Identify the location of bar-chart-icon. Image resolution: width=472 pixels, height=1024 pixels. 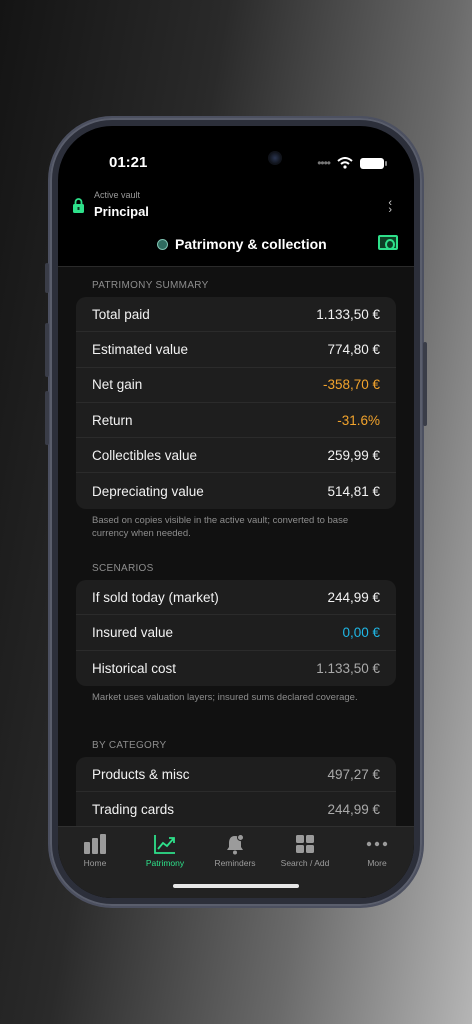
(95, 844).